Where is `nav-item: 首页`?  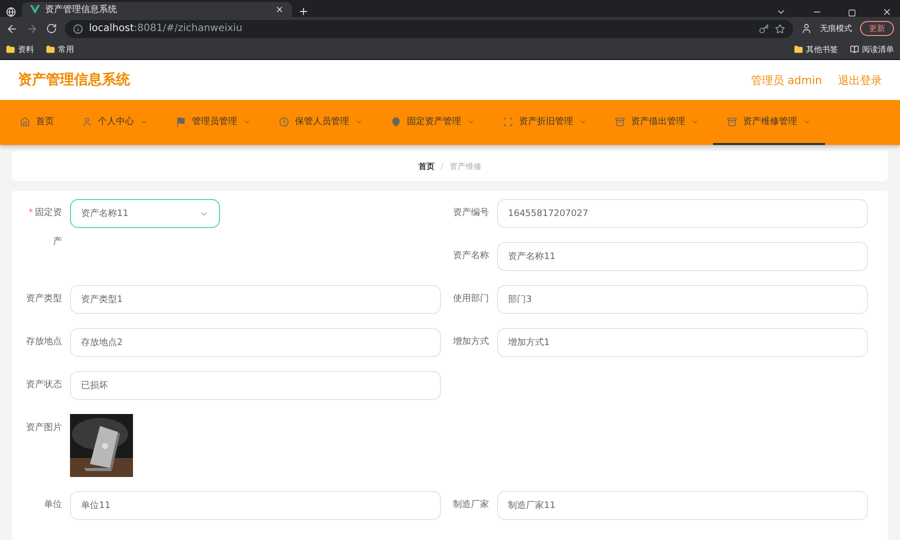
nav-item: 首页 is located at coordinates (45, 121).